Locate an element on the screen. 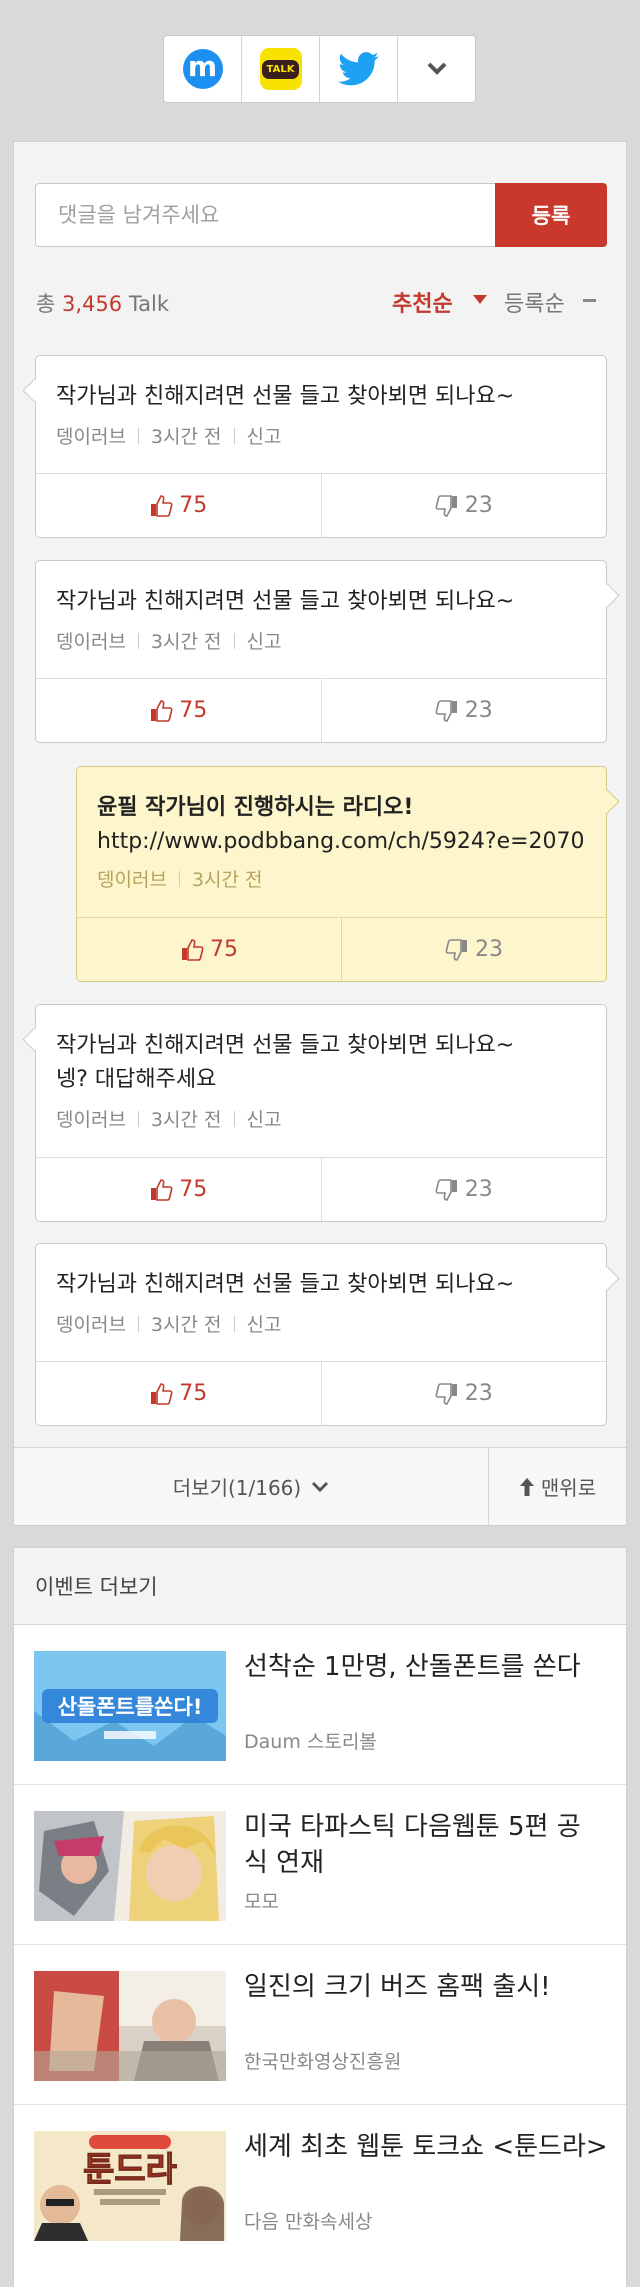  event-title: 세계 최초 웹툰 토크쇼 <툰드라> is located at coordinates (426, 2147).